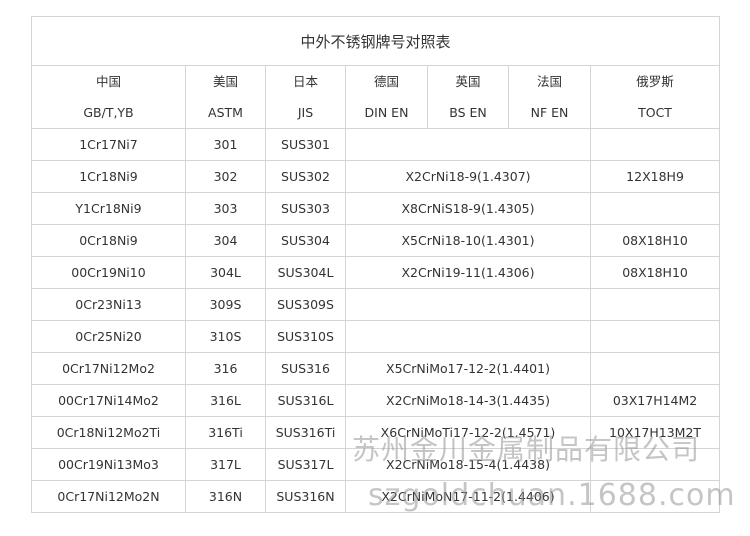  I want to click on cell-russia-grade: 12X18H9, so click(655, 176).